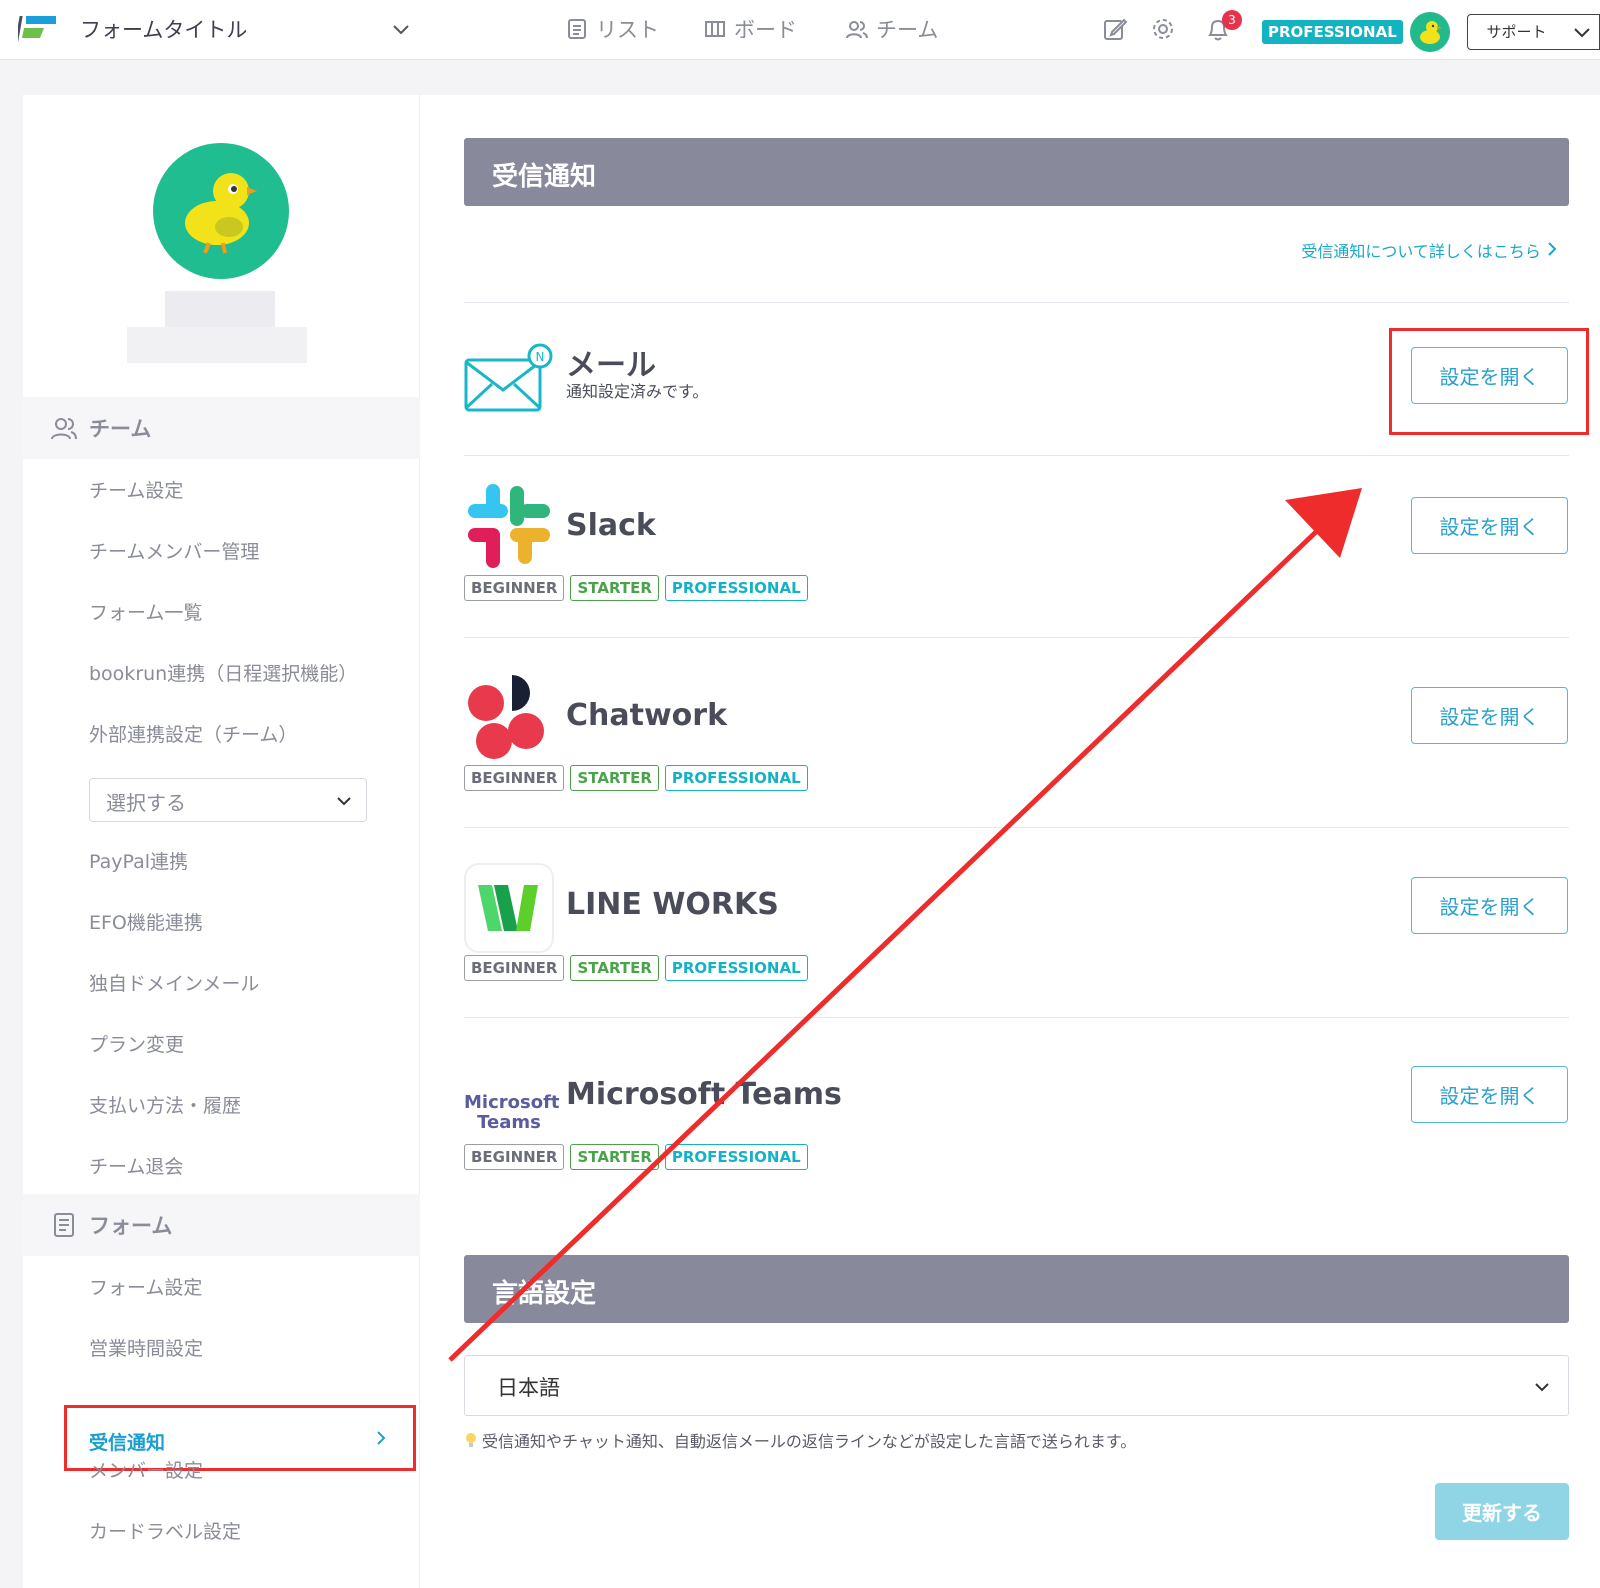  Describe the element at coordinates (38, 32) in the screenshot. I see `app-logo-icon` at that location.